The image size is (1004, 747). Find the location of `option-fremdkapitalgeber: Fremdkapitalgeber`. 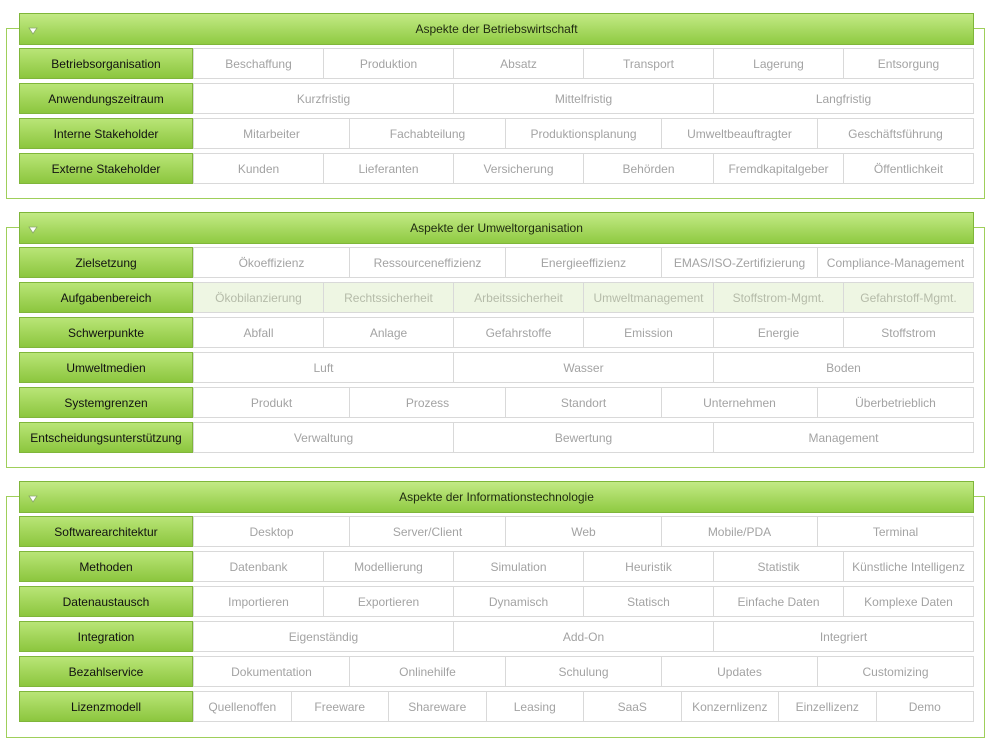

option-fremdkapitalgeber: Fremdkapitalgeber is located at coordinates (778, 168).